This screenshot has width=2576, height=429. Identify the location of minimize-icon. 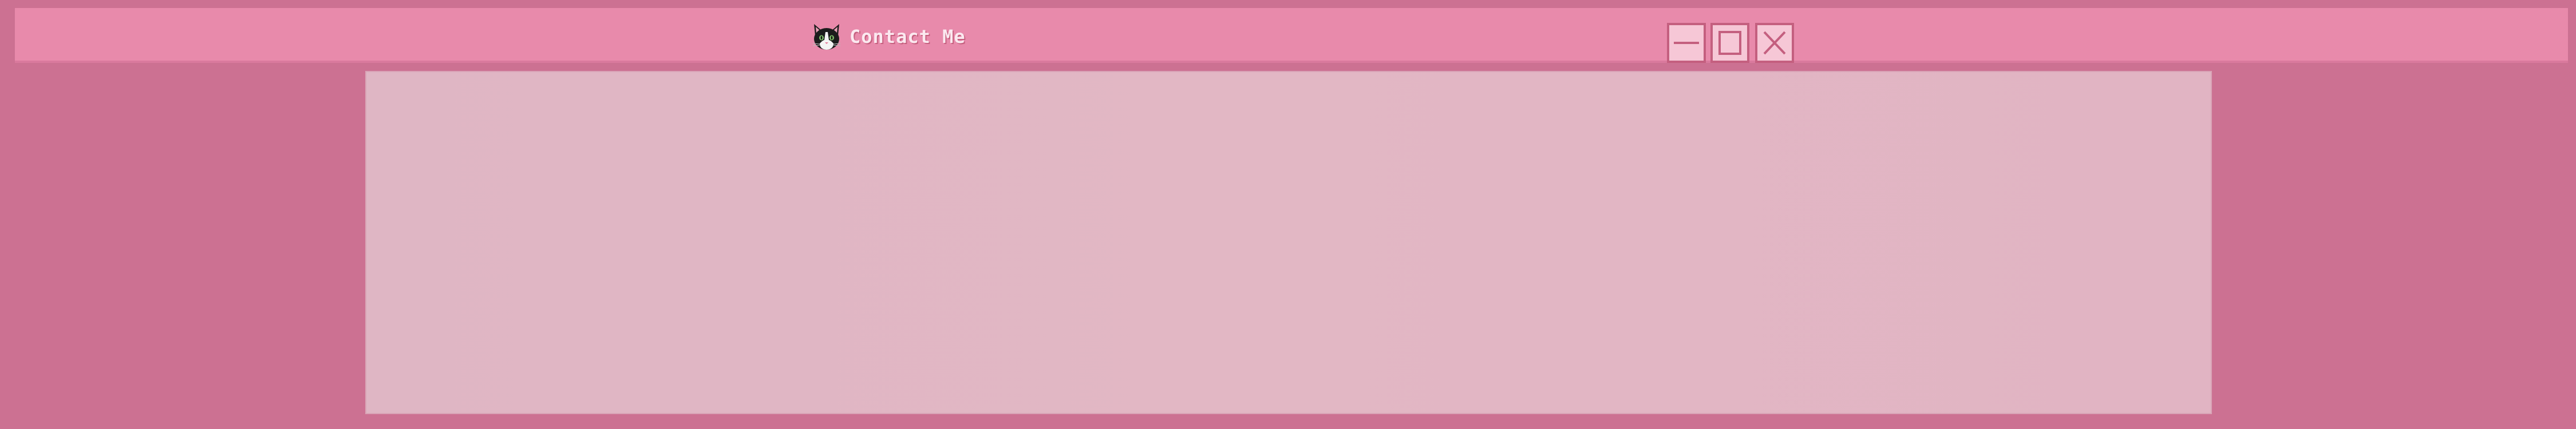
(1686, 43).